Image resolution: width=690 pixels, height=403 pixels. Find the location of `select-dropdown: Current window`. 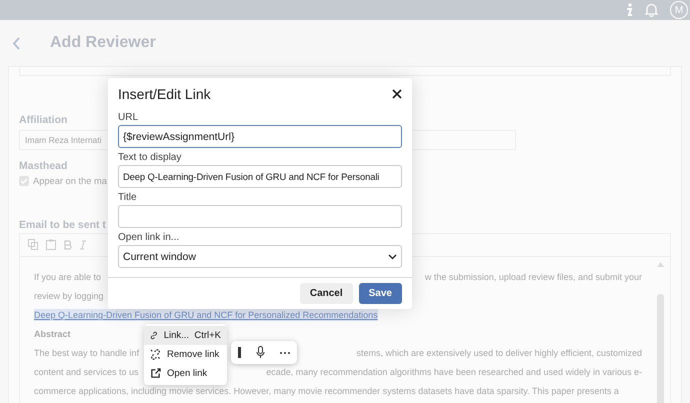

select-dropdown: Current window is located at coordinates (260, 256).